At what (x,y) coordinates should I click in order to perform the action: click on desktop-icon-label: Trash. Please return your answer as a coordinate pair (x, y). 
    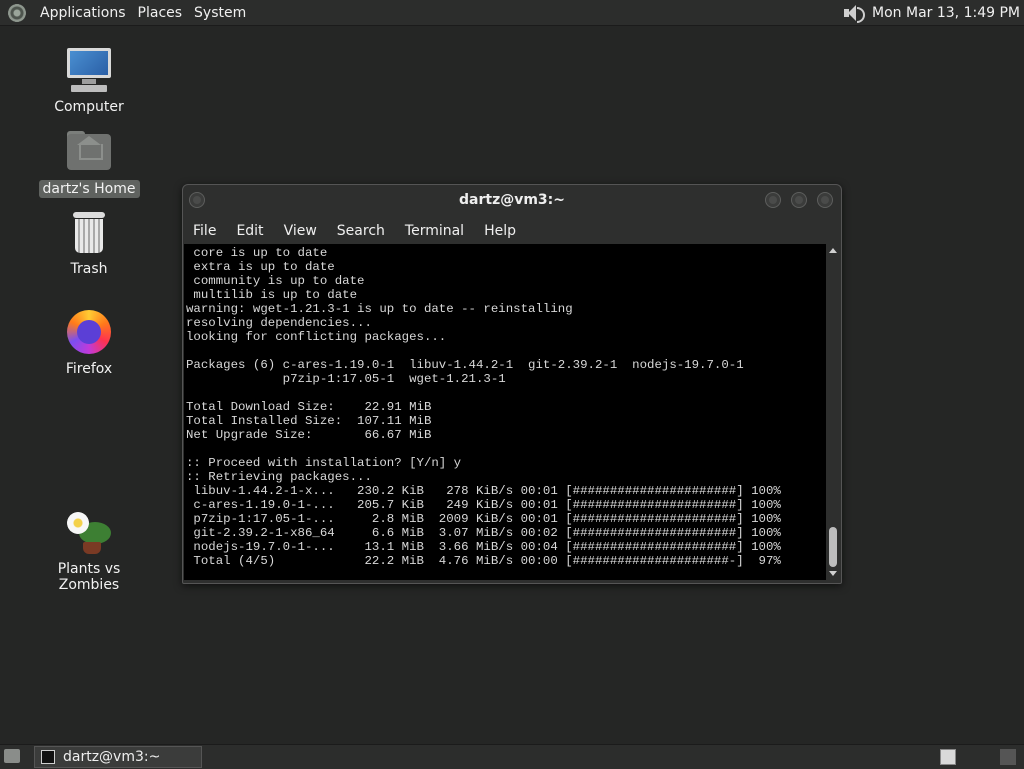
    Looking at the image, I should click on (89, 269).